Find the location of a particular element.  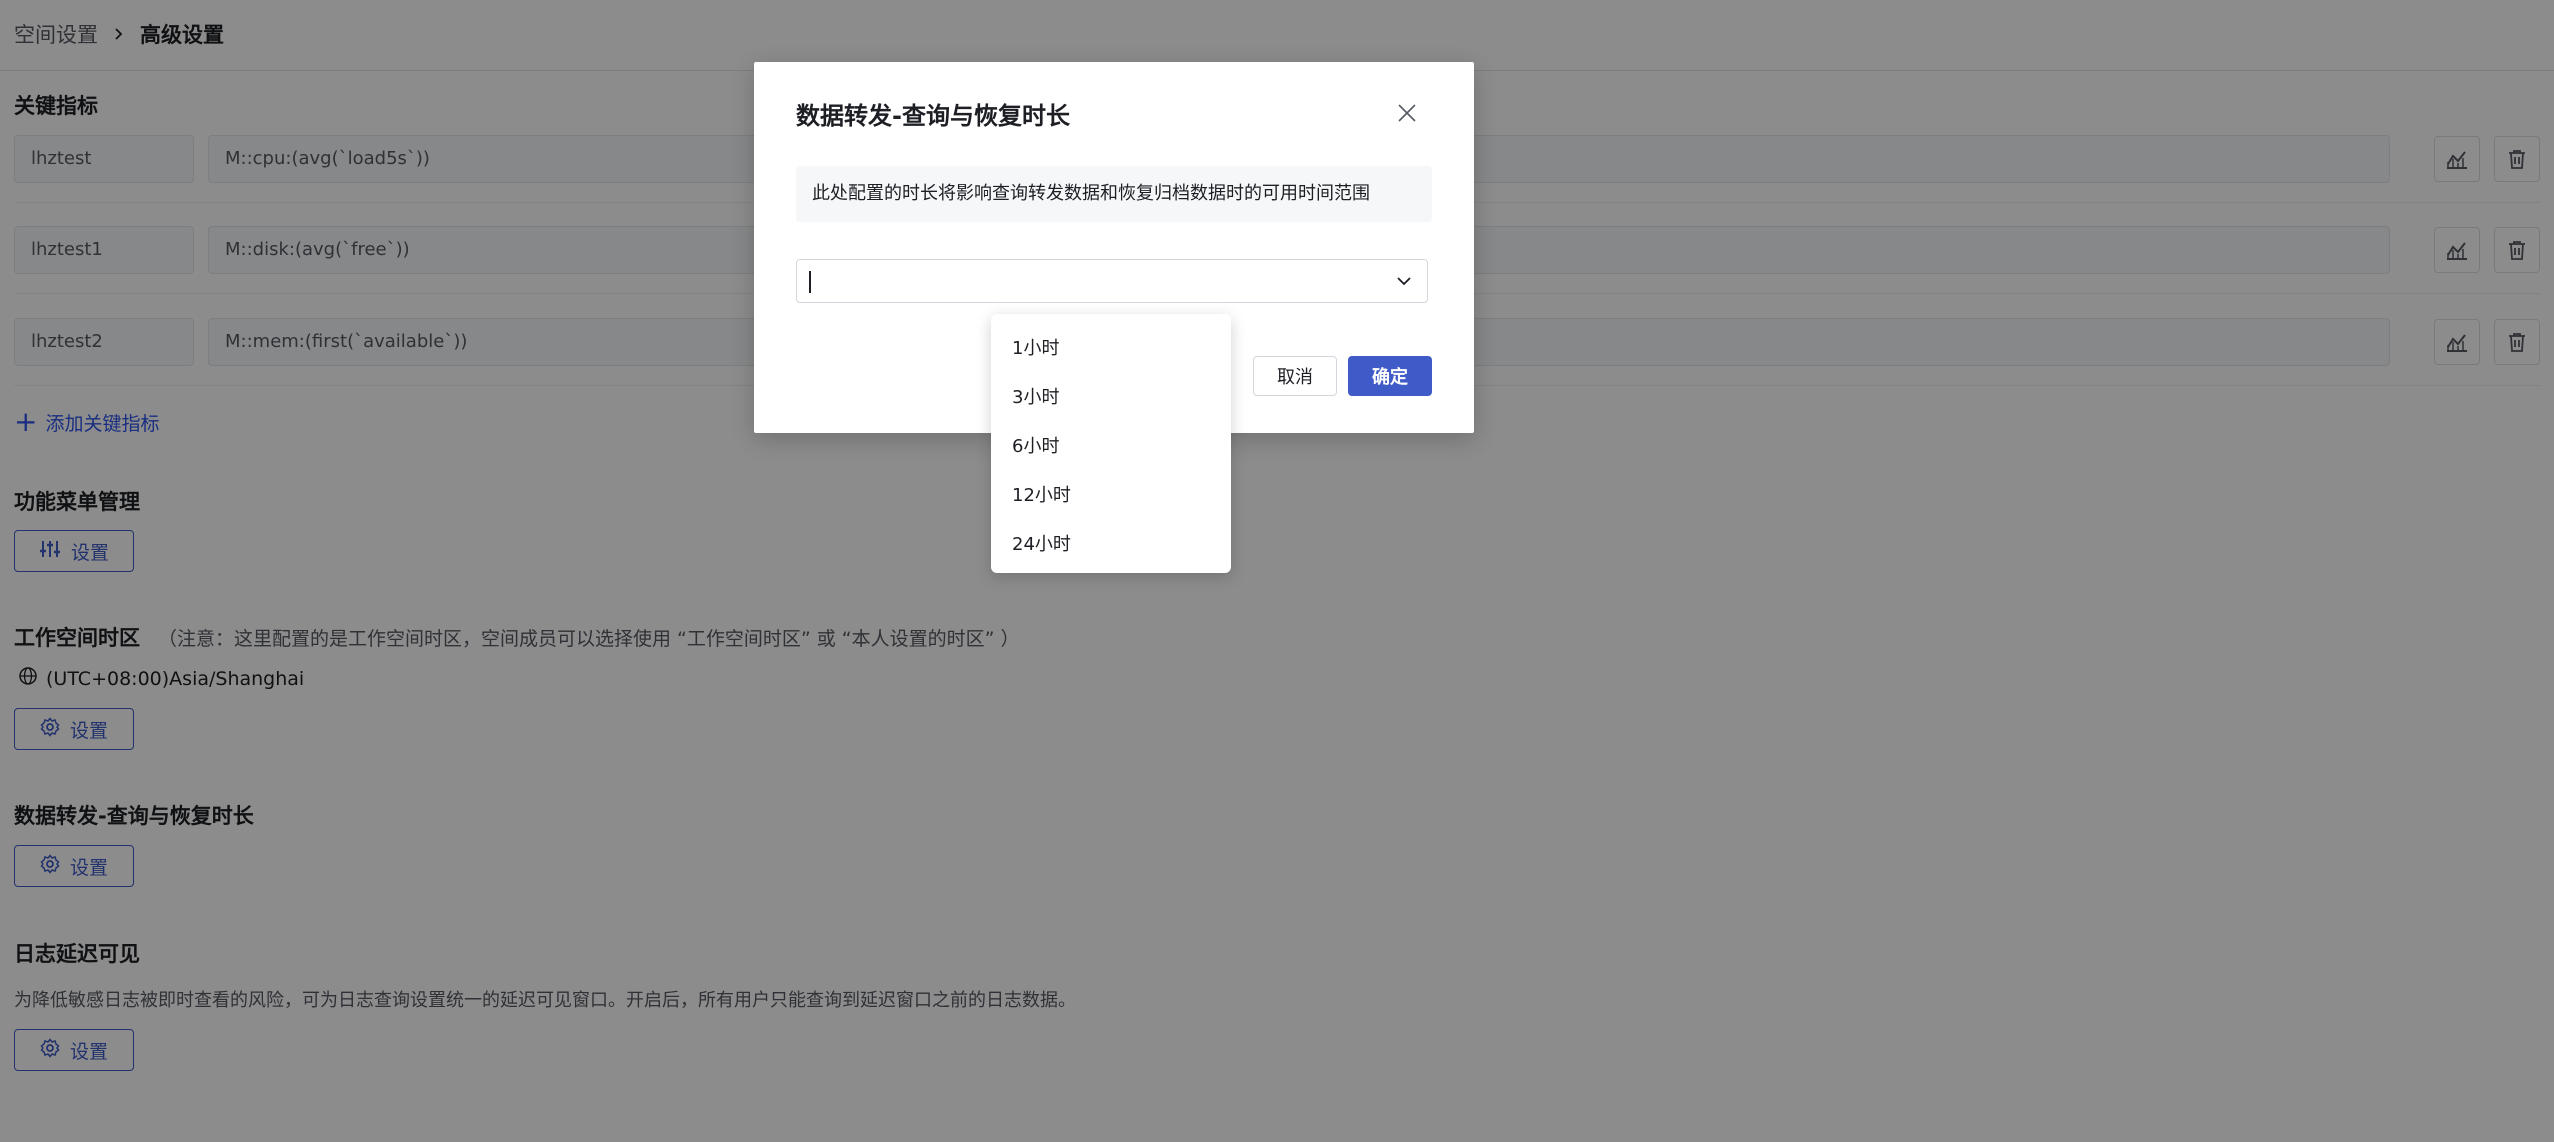

duration-dropdown: 1小时 3小时 6小时 12小时 24小时 is located at coordinates (1111, 443).